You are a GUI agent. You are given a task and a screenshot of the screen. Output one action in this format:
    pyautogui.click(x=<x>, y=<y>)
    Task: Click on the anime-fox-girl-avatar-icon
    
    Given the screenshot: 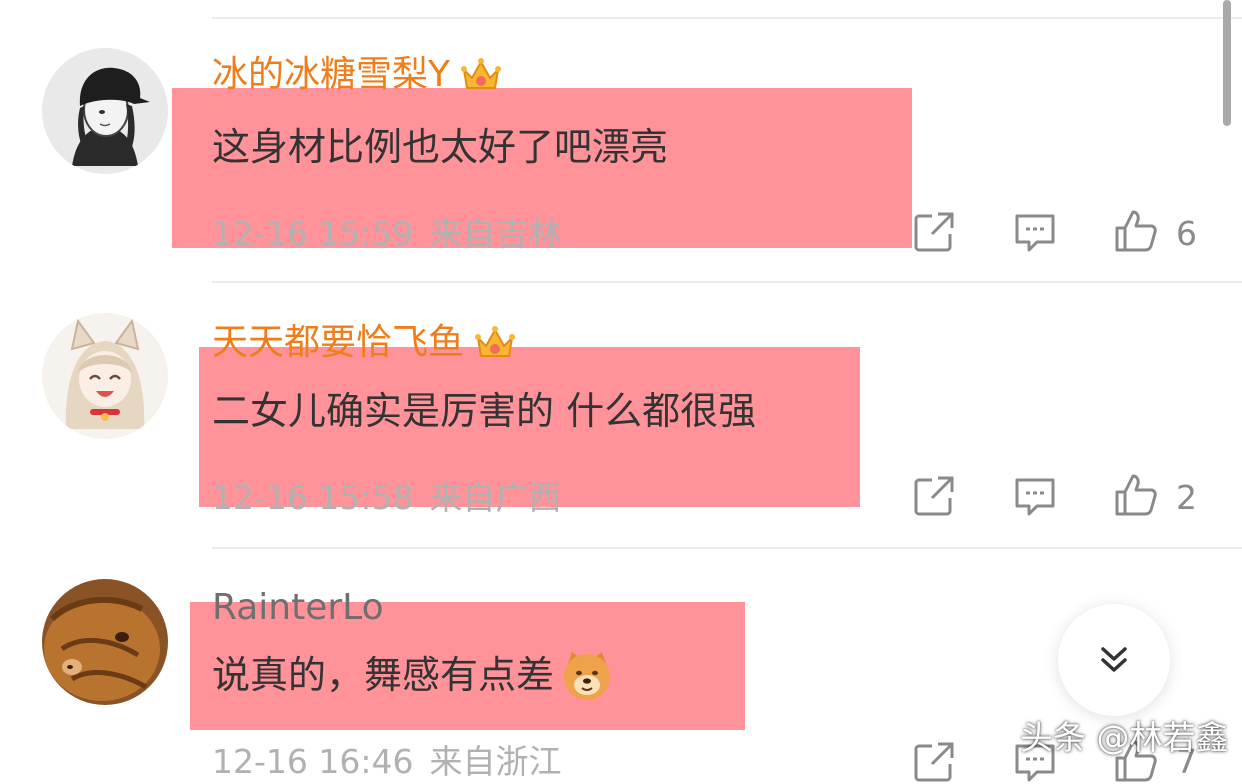 What is the action you would take?
    pyautogui.click(x=105, y=376)
    